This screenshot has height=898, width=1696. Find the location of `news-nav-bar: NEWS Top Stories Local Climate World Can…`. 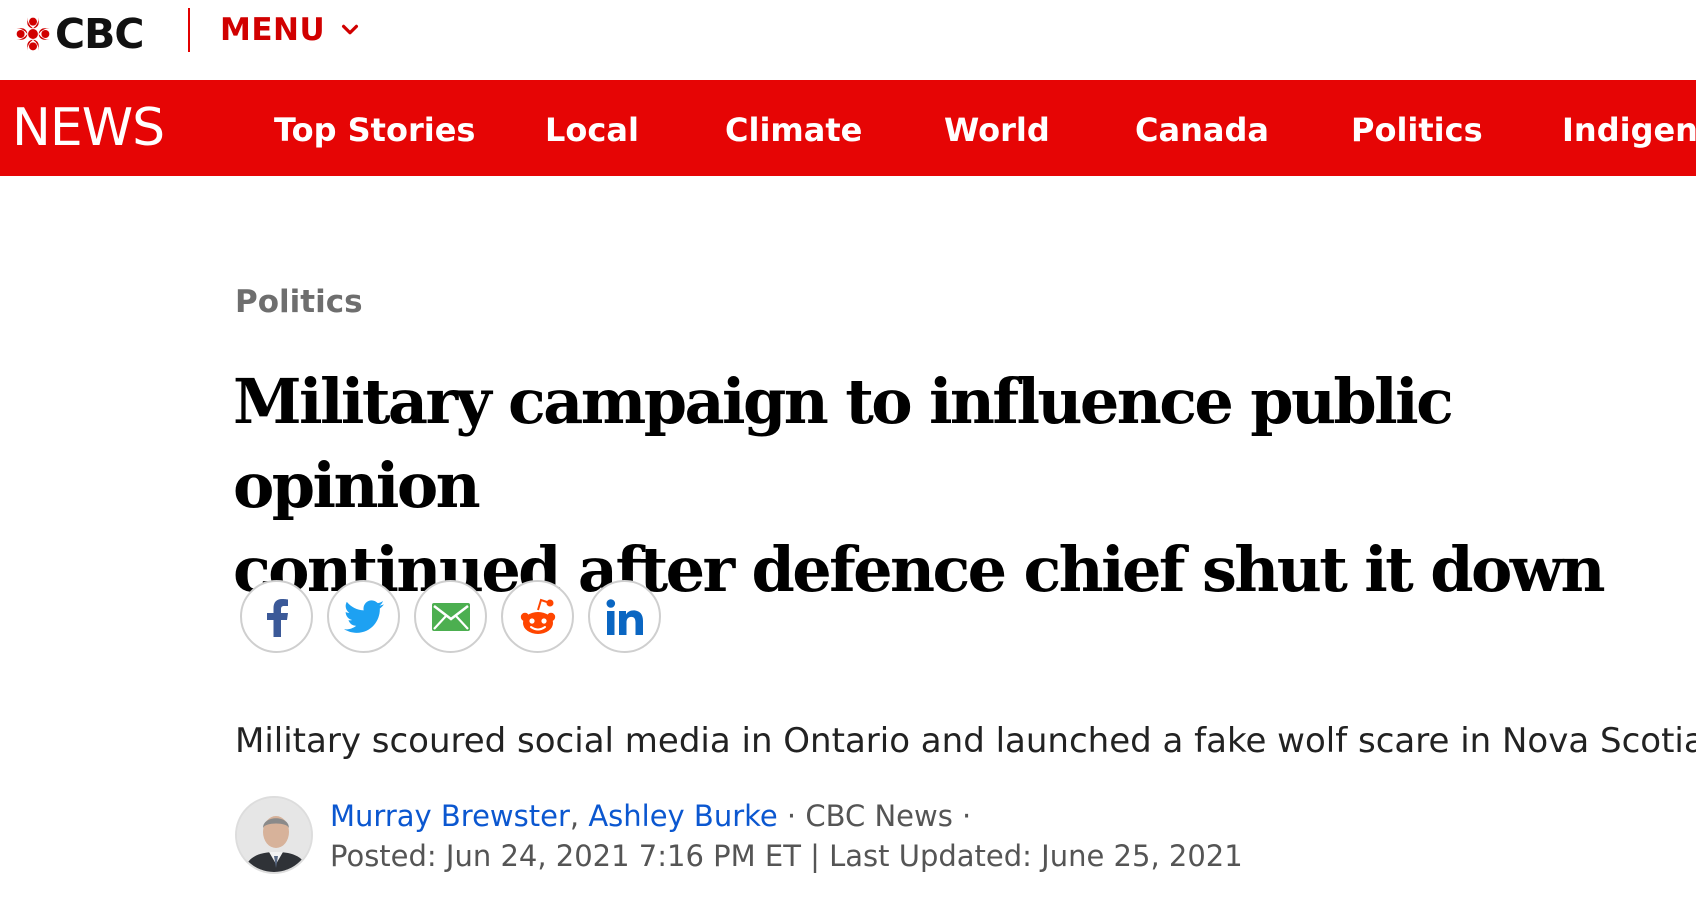

news-nav-bar: NEWS Top Stories Local Climate World Can… is located at coordinates (848, 128).